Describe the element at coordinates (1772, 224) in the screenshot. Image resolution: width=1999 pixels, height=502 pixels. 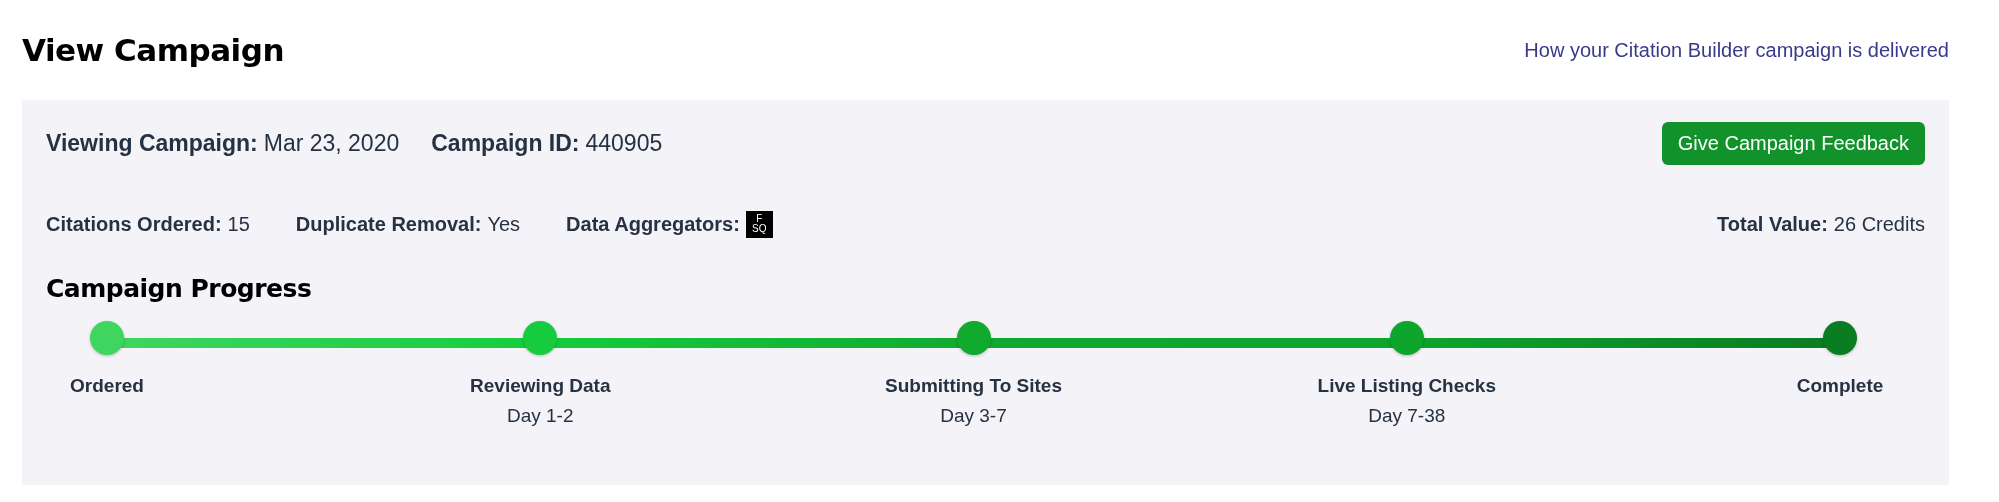
I see `field-label: Total Value:` at that location.